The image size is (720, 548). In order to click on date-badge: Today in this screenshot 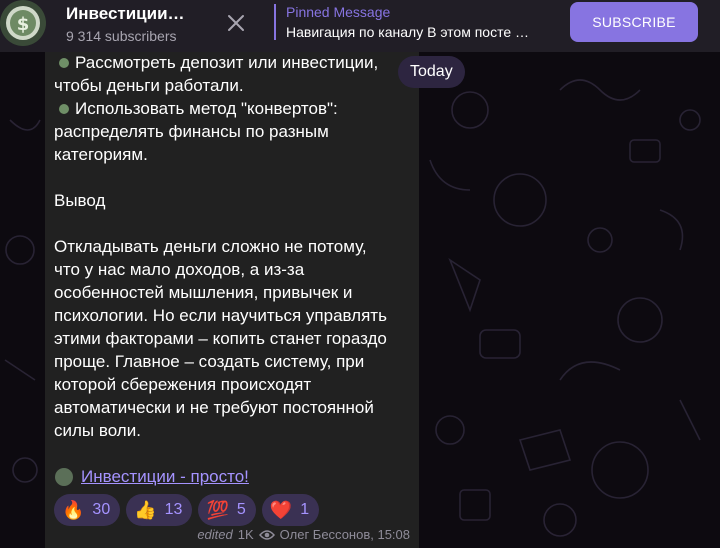, I will do `click(431, 72)`.